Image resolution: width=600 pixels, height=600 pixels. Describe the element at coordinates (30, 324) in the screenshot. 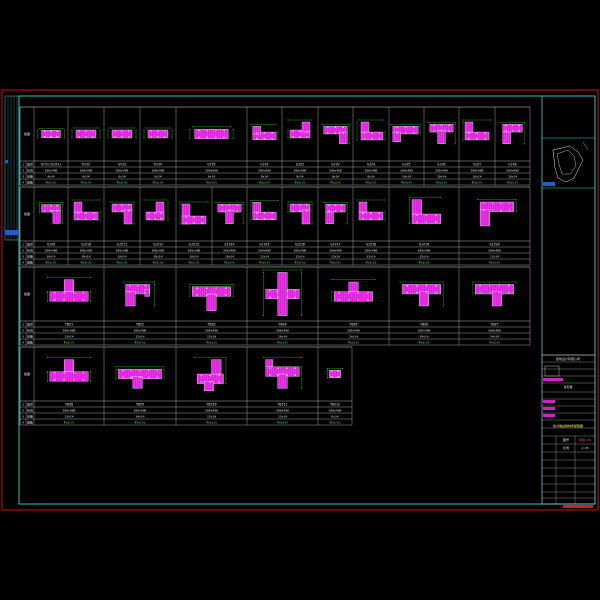

I see `table-row-label: 编号` at that location.